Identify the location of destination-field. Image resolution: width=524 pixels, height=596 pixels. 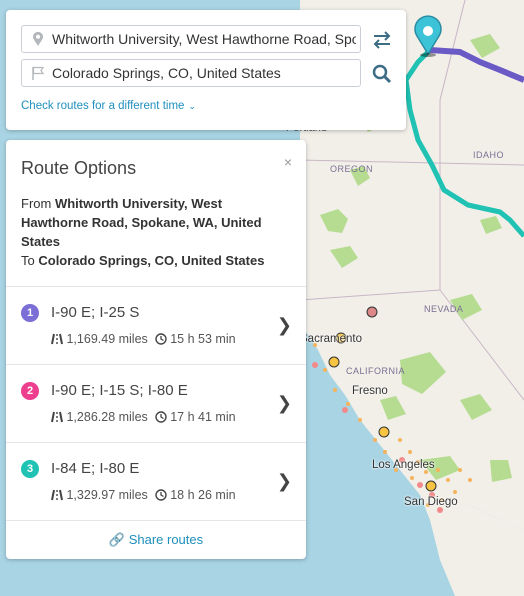
(191, 73).